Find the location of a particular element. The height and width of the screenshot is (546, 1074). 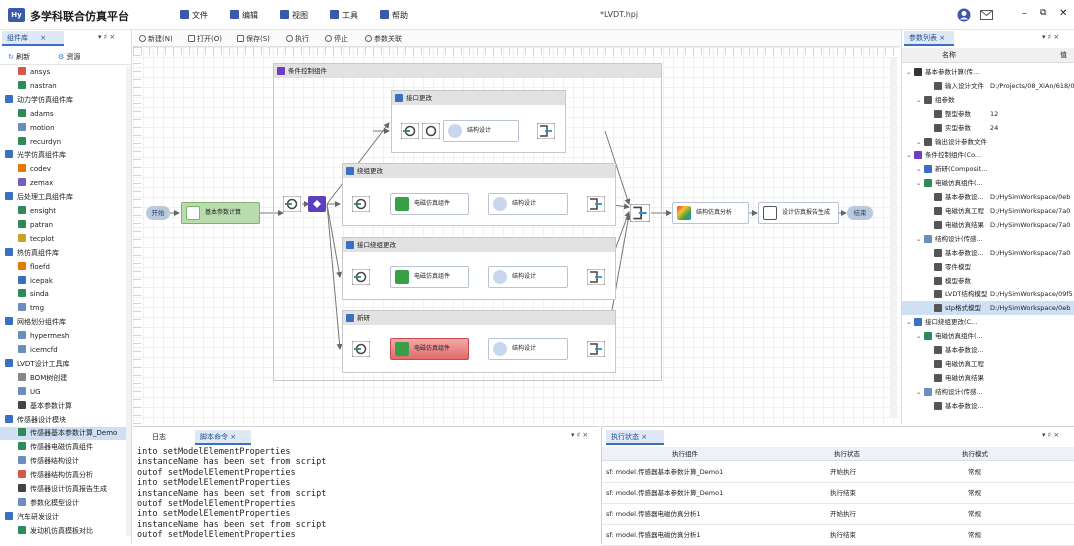

status-row: sf: model.传感器电磁仿真分析1 开始执行 常规 is located at coordinates (838, 514).